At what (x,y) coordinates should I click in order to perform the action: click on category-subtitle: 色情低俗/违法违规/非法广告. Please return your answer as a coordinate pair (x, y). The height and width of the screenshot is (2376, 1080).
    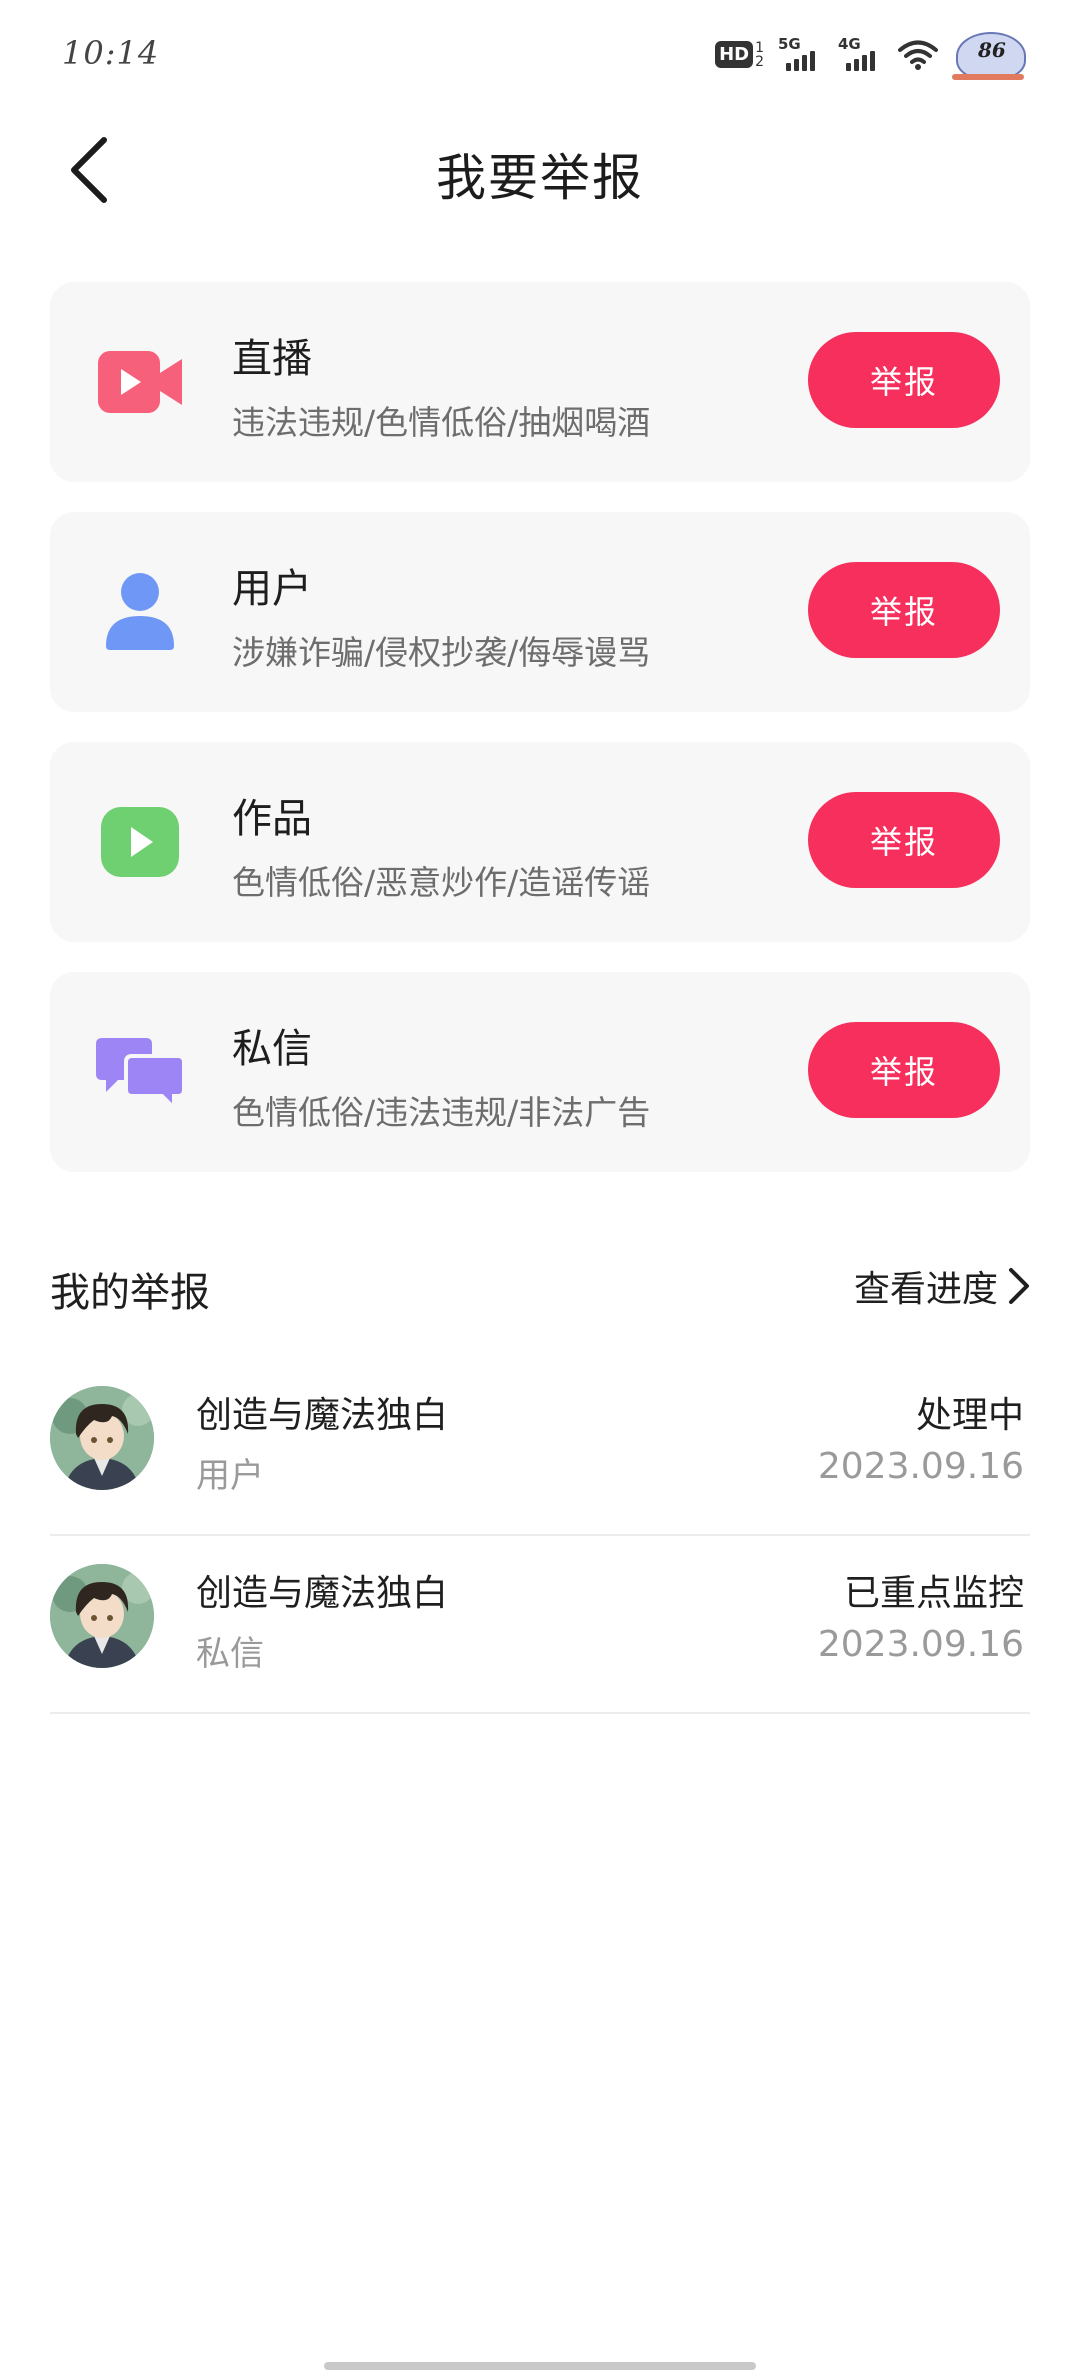
    Looking at the image, I should click on (441, 1112).